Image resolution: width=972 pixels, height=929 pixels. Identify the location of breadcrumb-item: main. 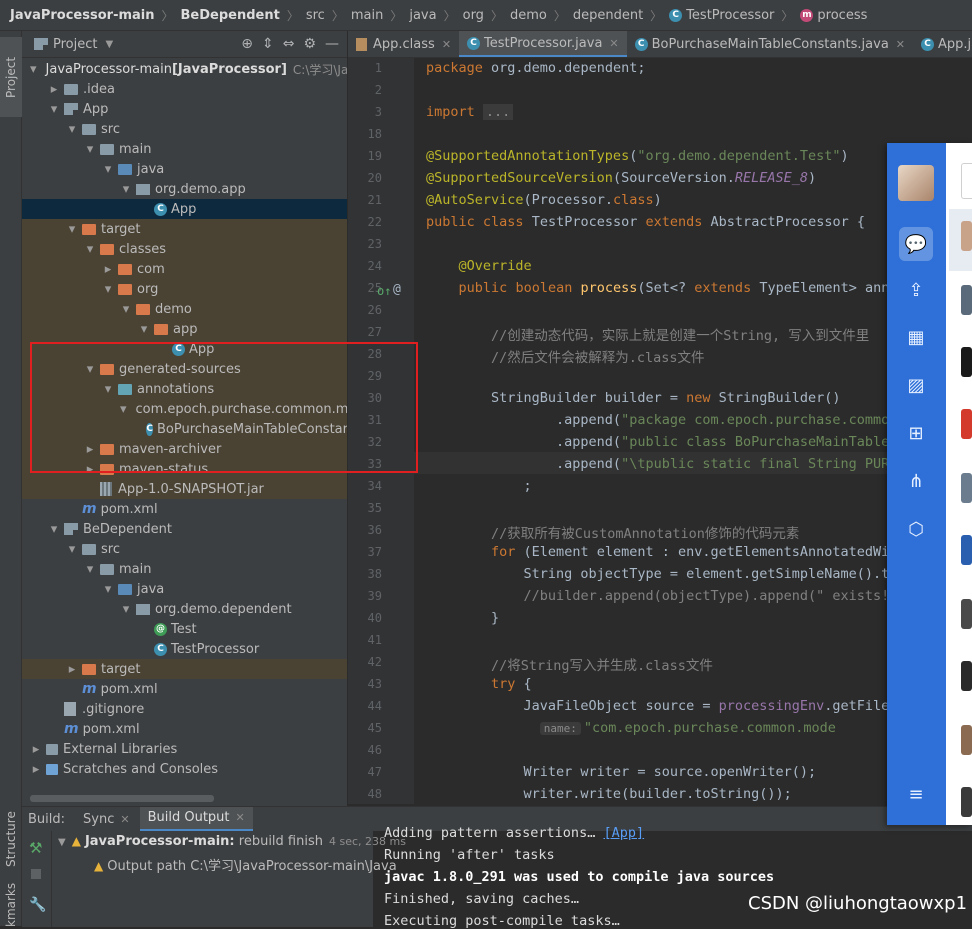
(367, 15).